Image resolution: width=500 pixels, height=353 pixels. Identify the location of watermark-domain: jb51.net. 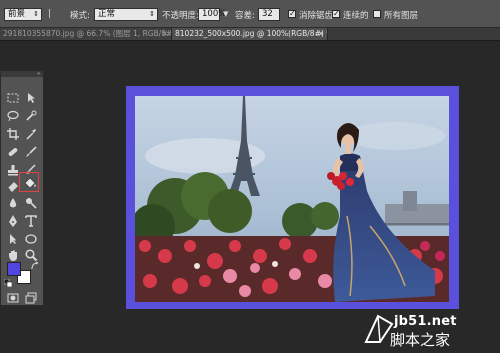
(425, 321).